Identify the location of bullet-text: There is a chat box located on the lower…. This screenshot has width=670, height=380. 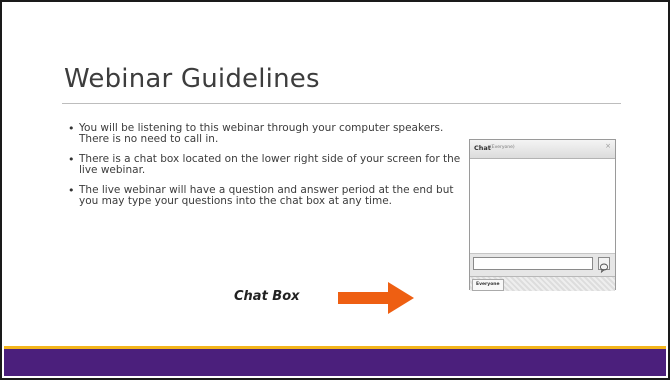
(270, 164).